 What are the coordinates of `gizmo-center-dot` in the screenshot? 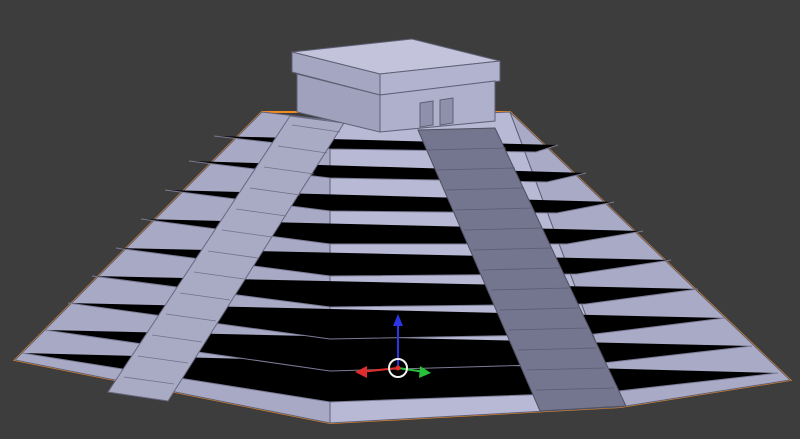 It's located at (398, 368).